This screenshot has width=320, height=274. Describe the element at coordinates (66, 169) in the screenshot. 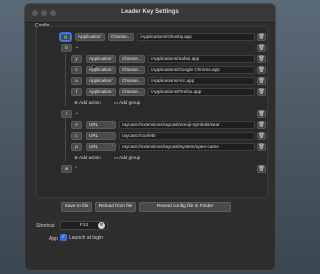

I see `group-key-field: w` at that location.